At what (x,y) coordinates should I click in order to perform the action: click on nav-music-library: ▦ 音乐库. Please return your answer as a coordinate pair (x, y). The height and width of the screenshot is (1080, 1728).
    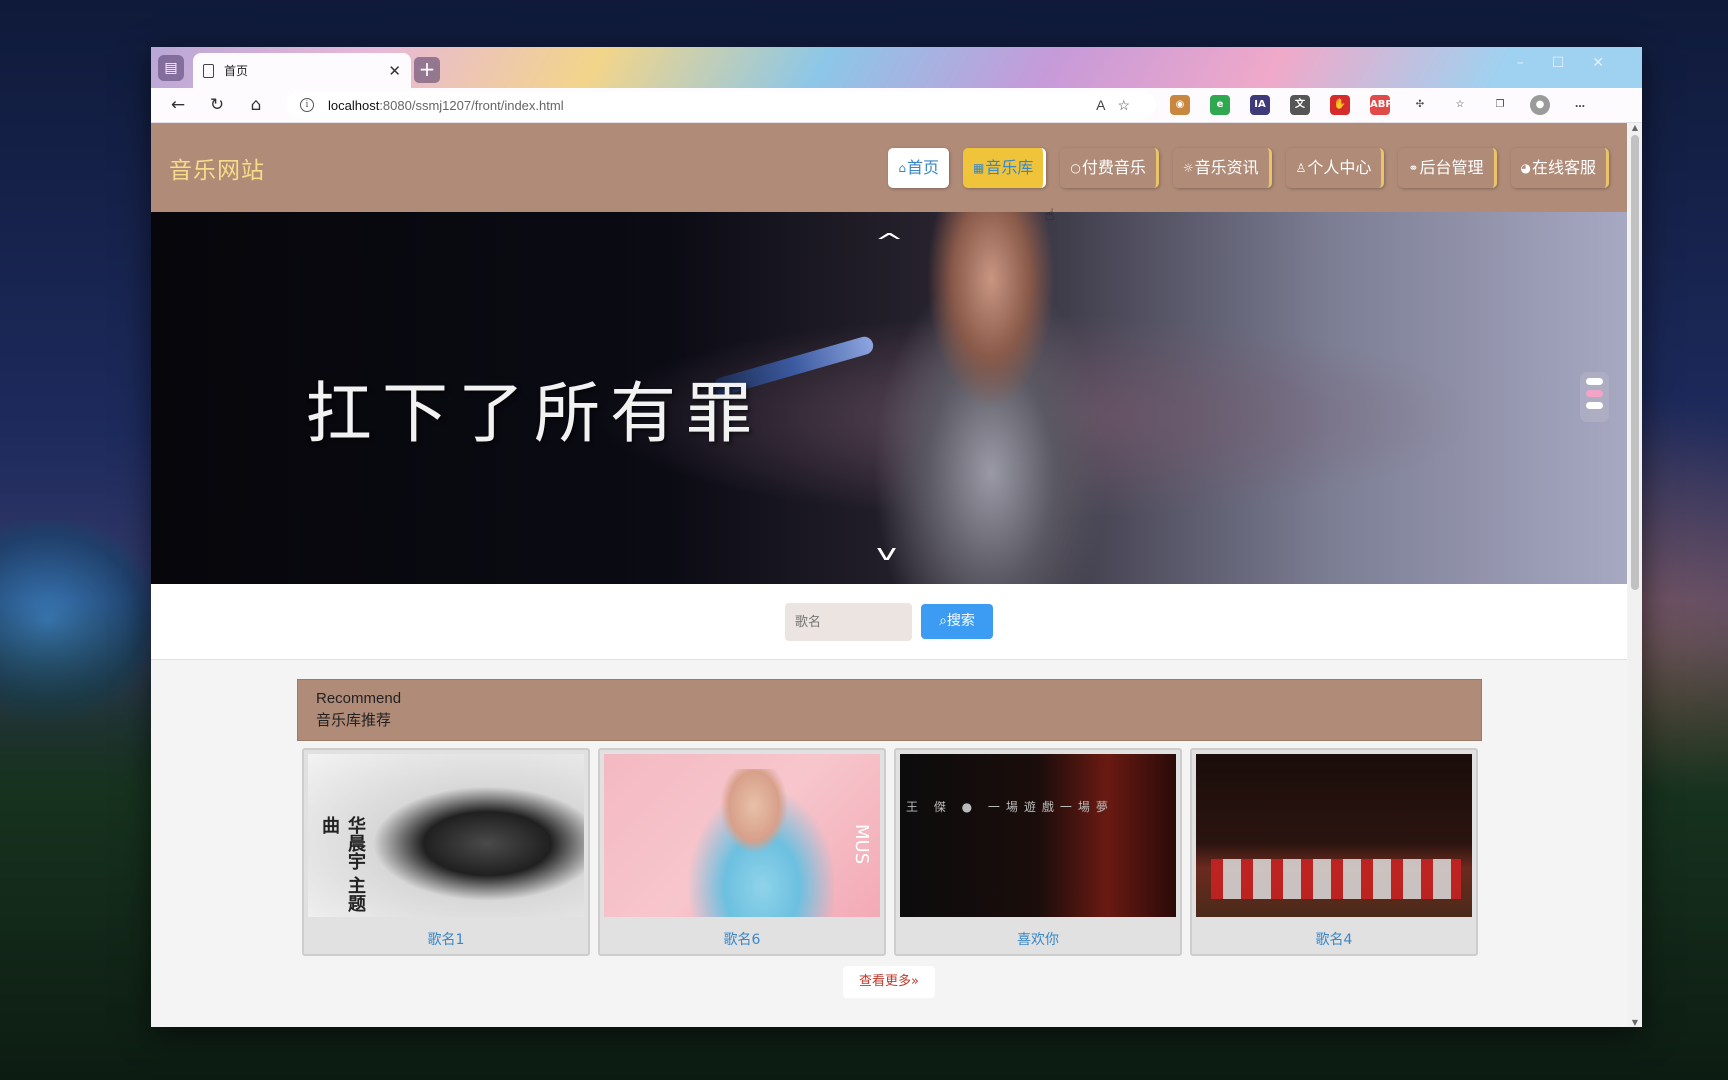
    Looking at the image, I should click on (1005, 167).